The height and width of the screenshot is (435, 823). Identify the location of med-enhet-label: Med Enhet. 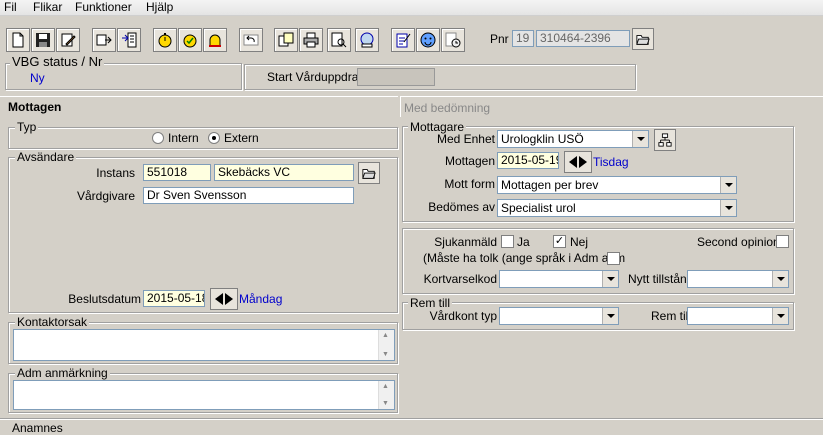
(465, 139).